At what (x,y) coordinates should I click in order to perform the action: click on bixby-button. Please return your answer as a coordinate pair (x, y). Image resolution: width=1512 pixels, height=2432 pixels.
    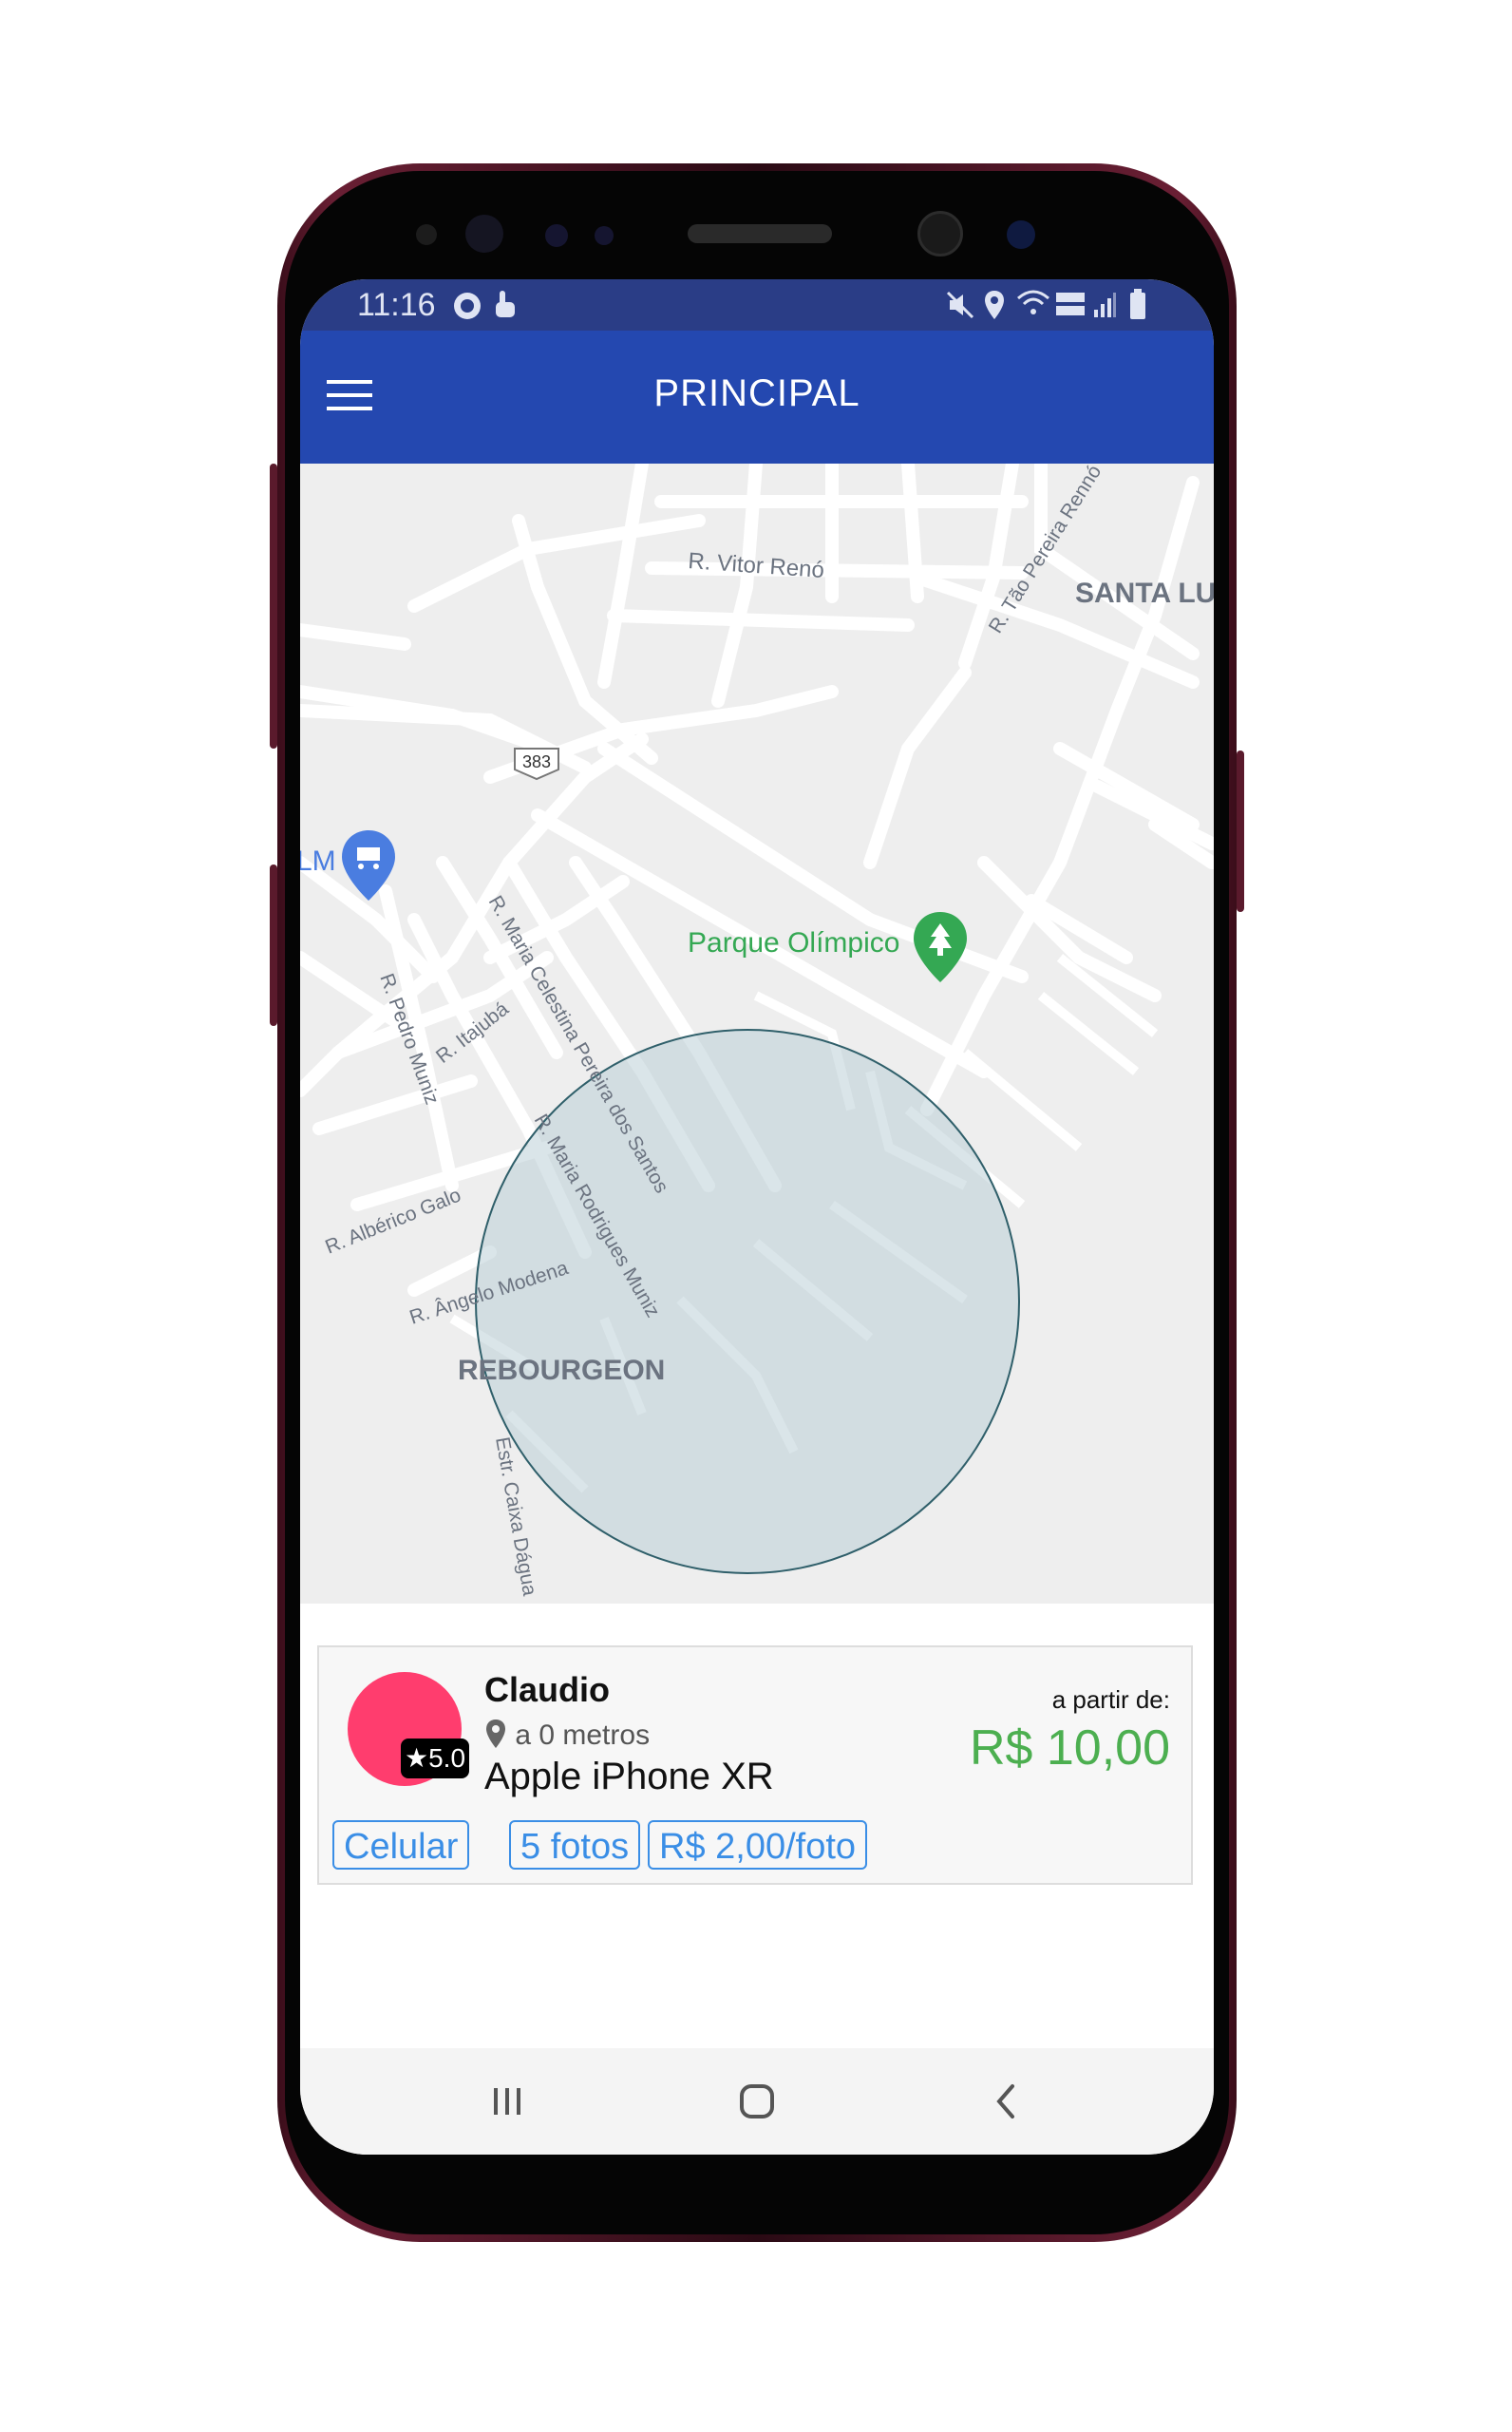
    Looking at the image, I should click on (273, 945).